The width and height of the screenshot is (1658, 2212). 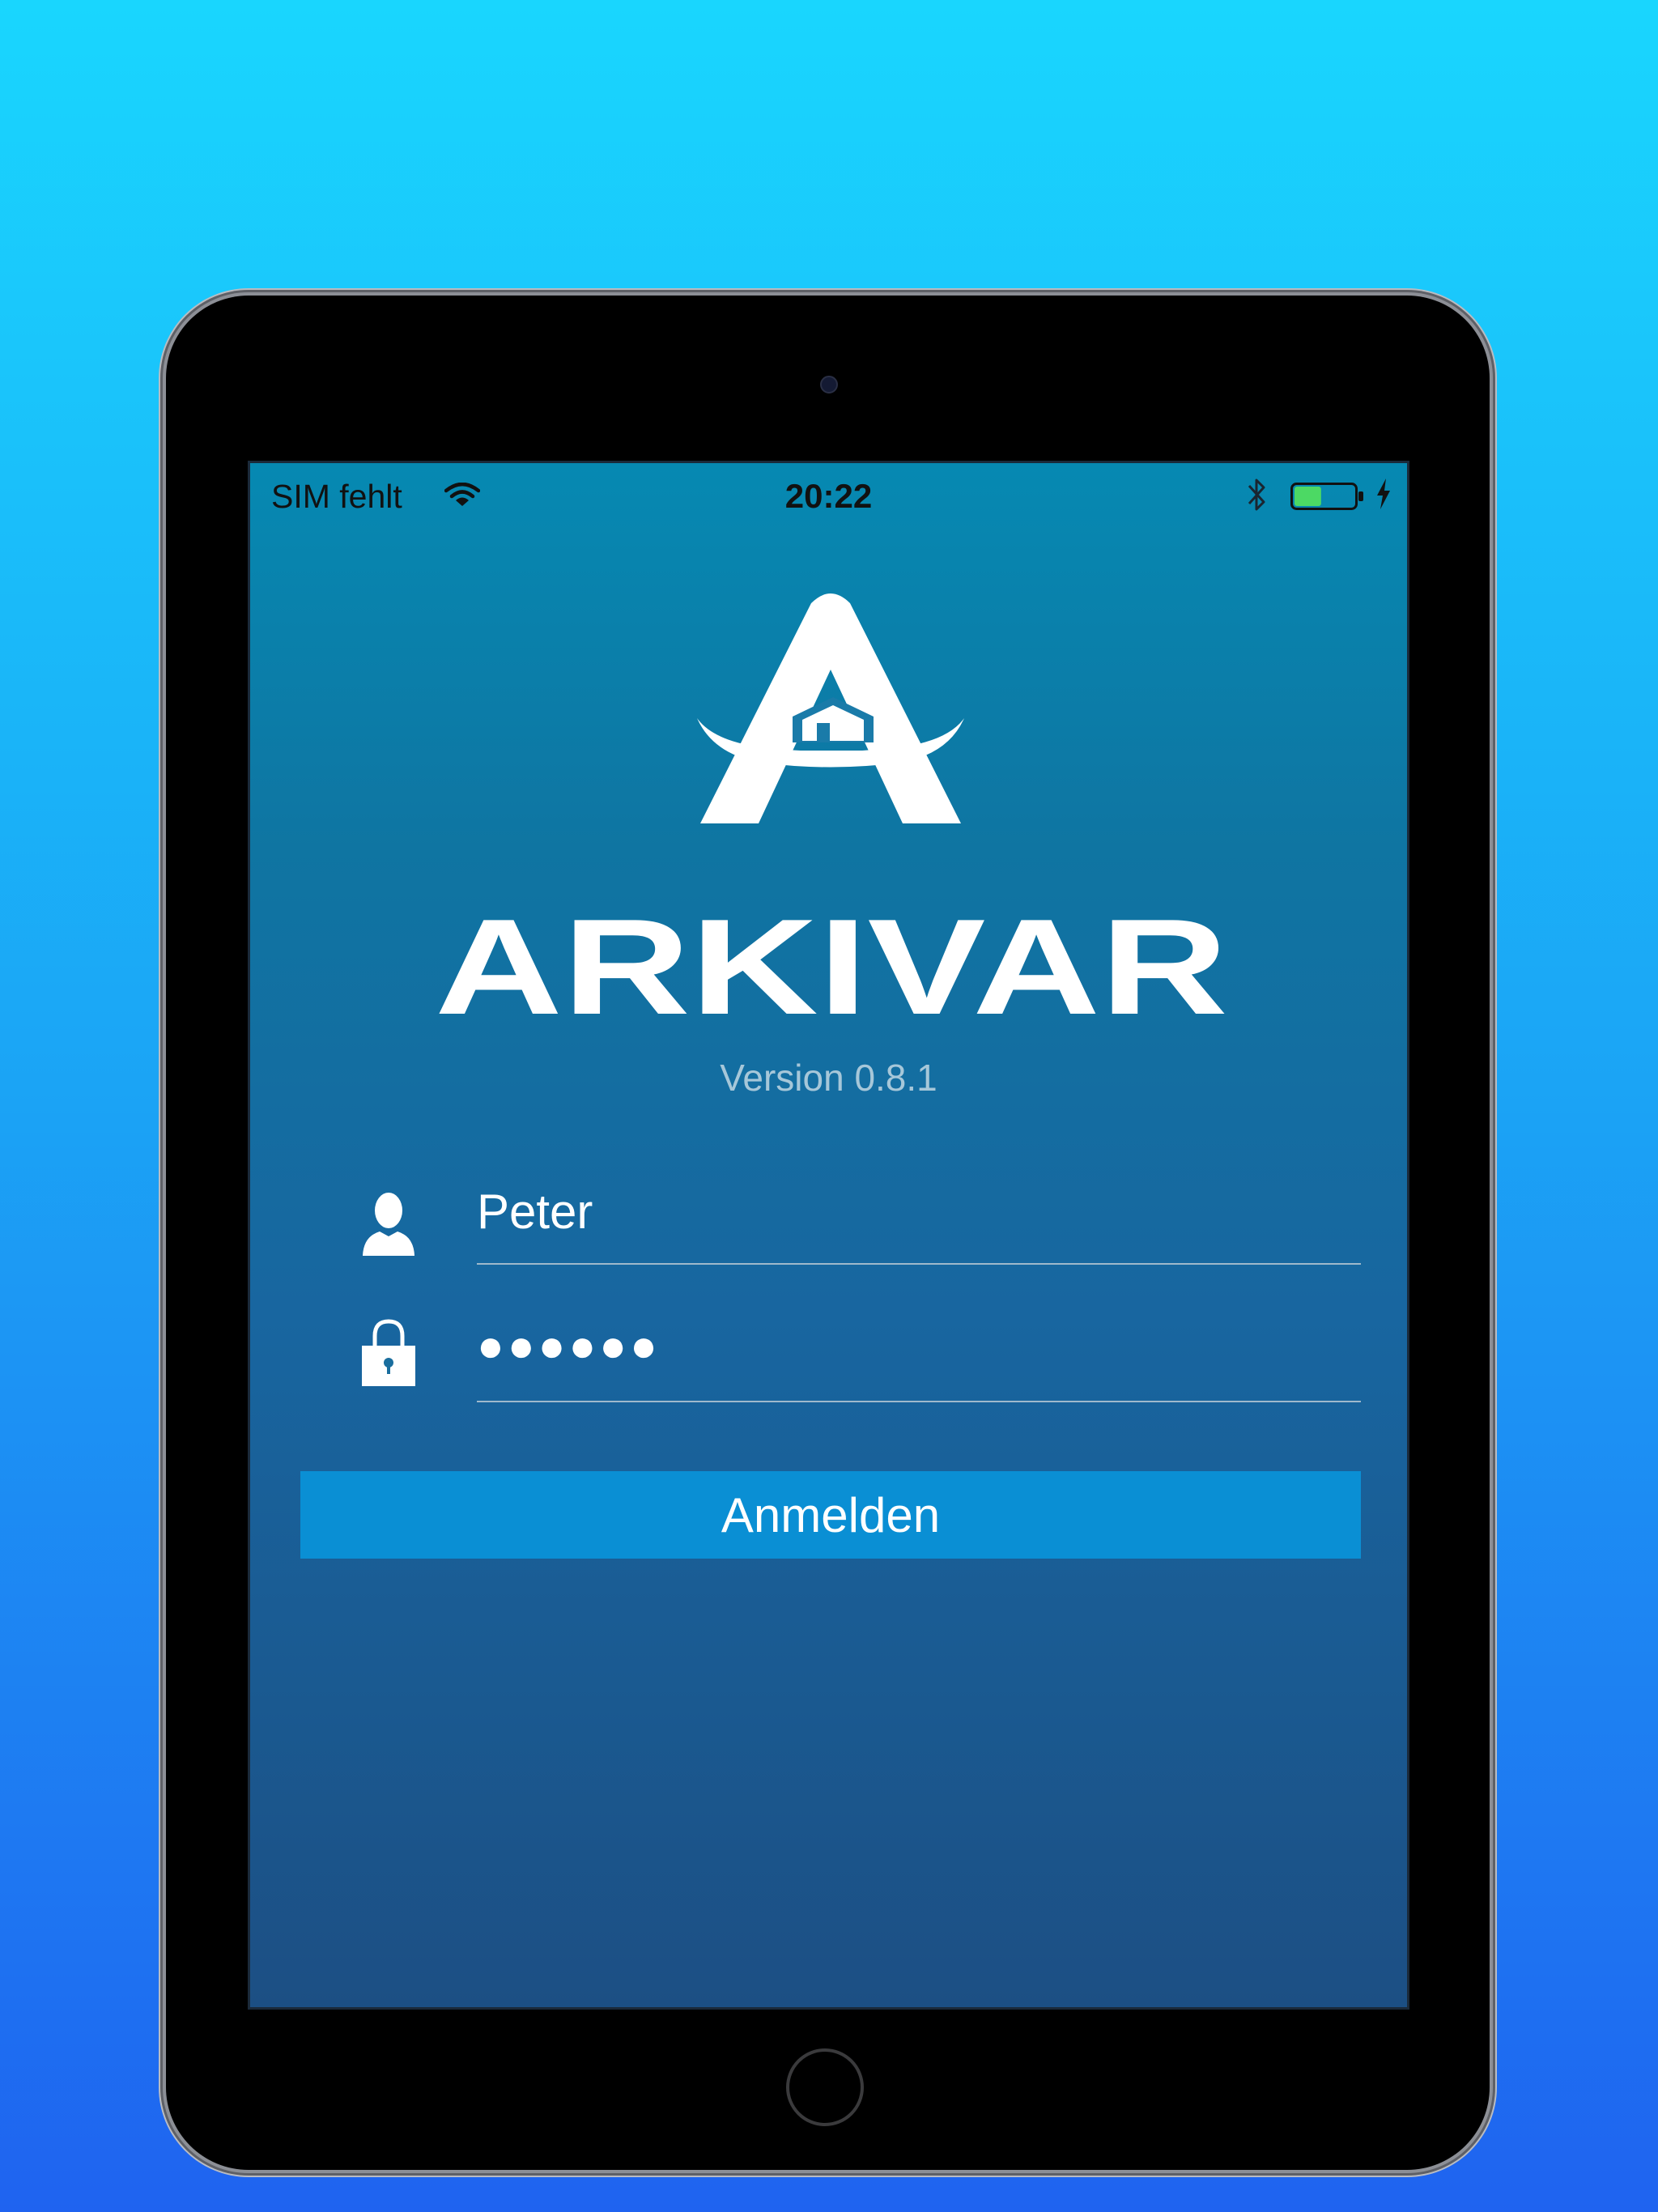 I want to click on home-button, so click(x=825, y=2087).